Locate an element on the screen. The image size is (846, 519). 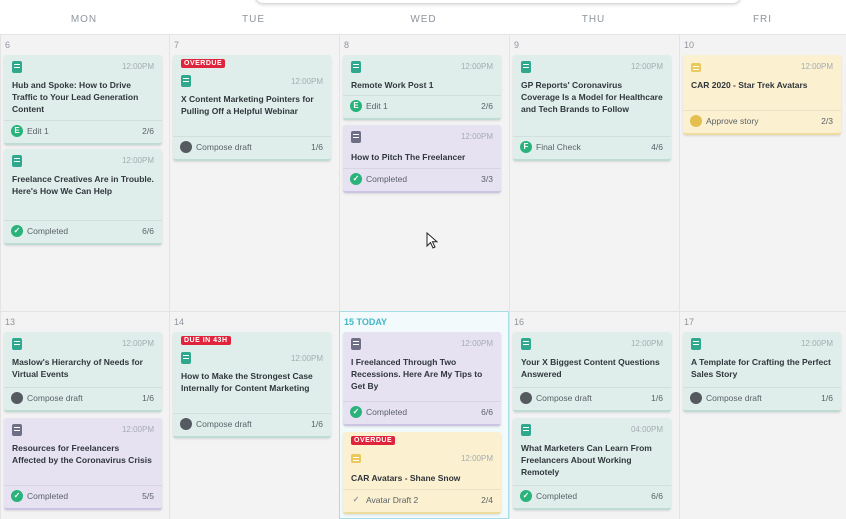
card-progress: 4/6 is located at coordinates (657, 147).